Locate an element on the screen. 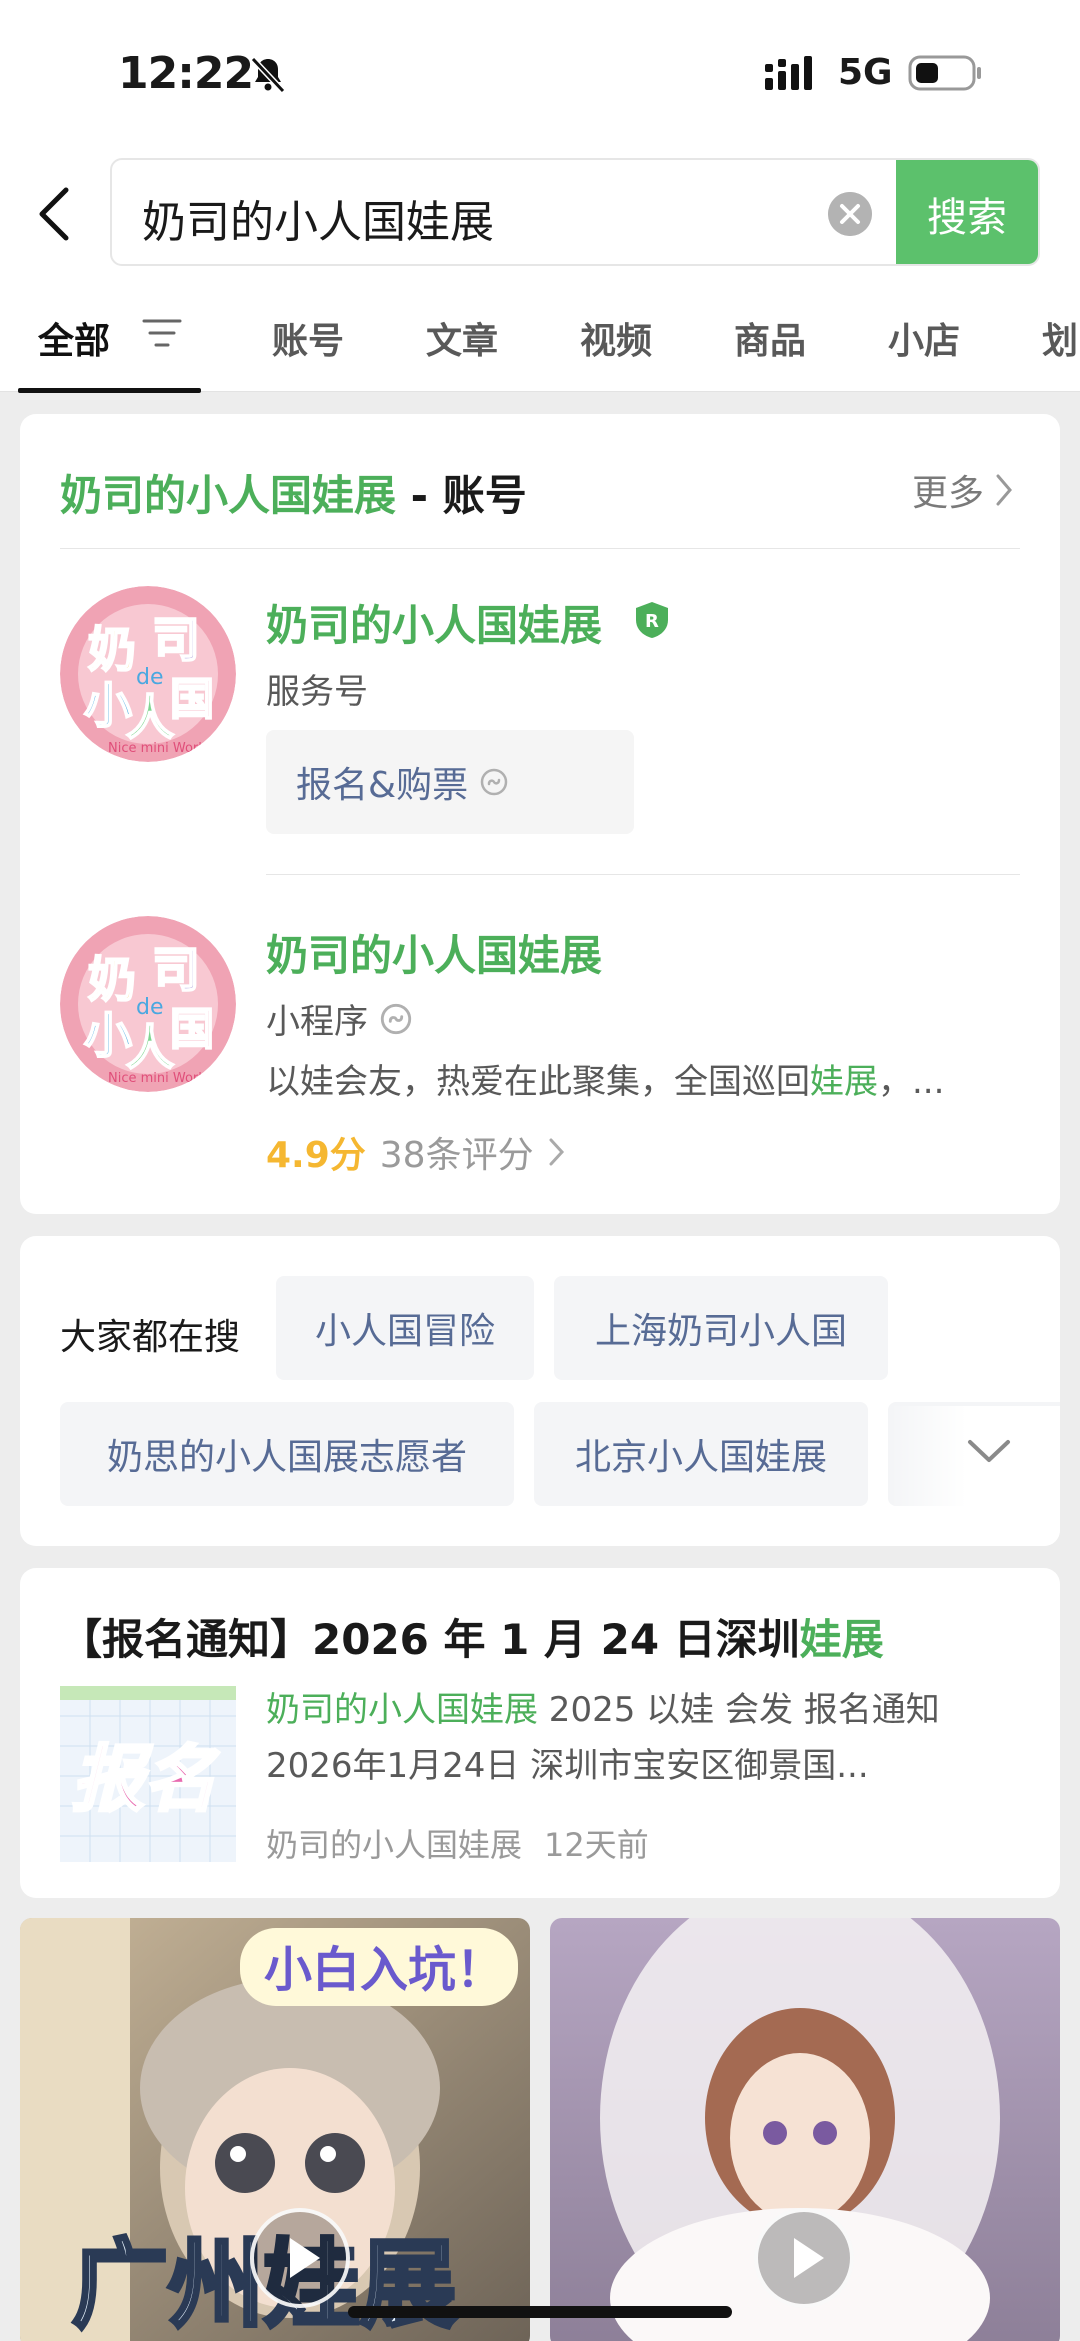  svg-text: 报名 is located at coordinates (146, 1779).